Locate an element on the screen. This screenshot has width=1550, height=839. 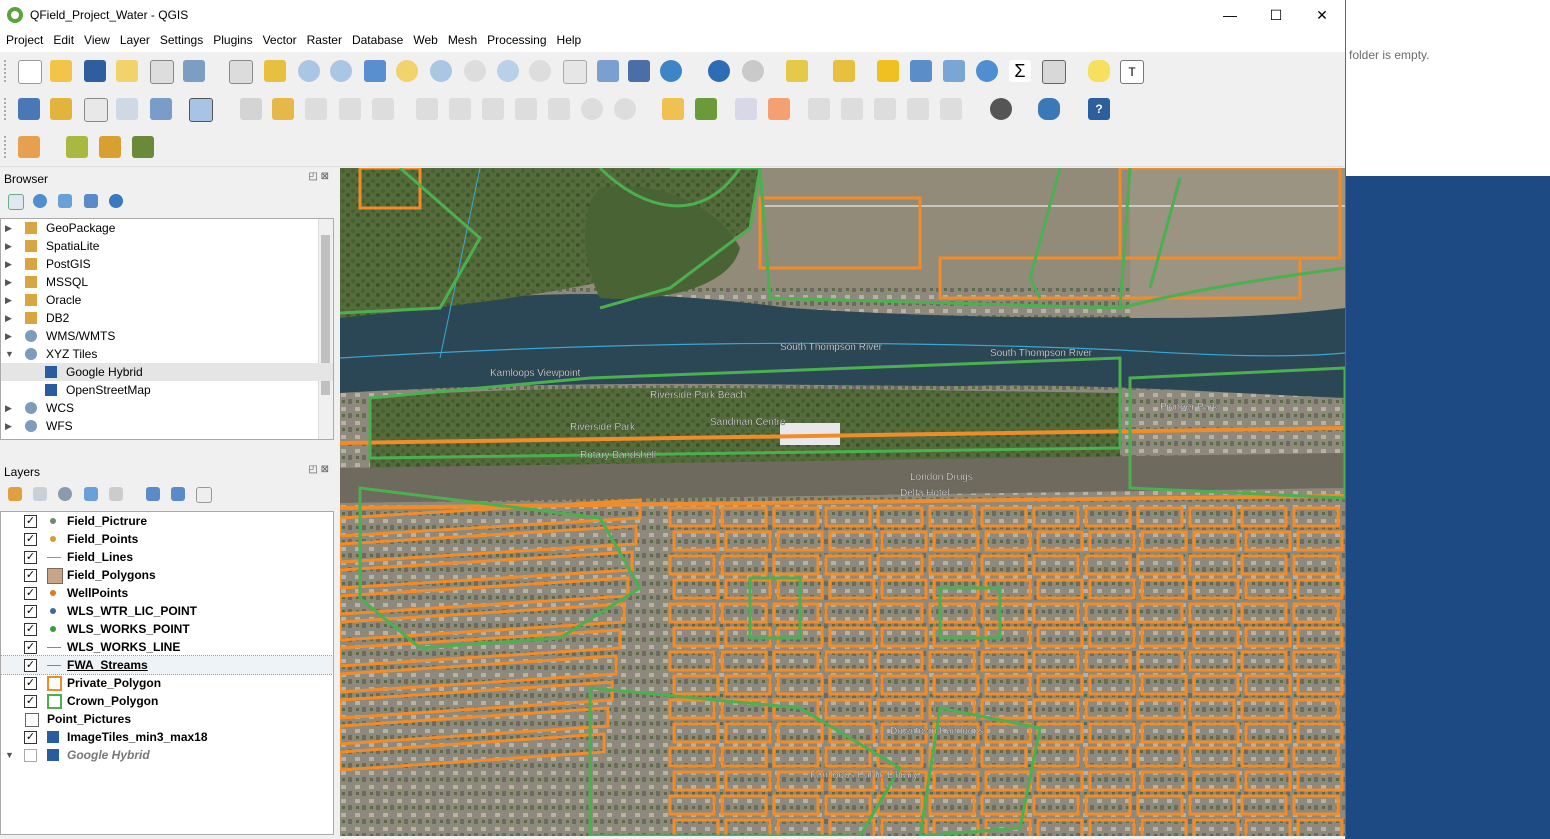
copy-features-icon is located at coordinates (526, 109).